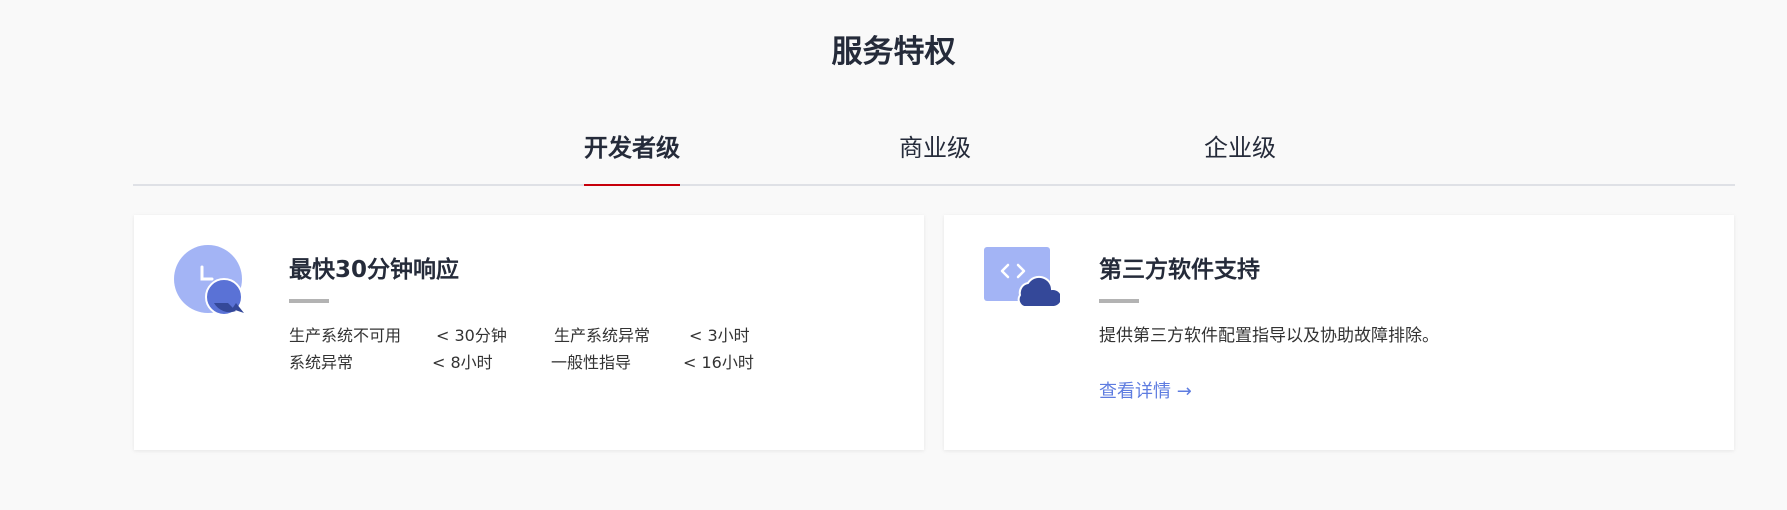  Describe the element at coordinates (1269, 336) in the screenshot. I see `card-description: 提供第三方软件配置指导以及协助故障排除。` at that location.